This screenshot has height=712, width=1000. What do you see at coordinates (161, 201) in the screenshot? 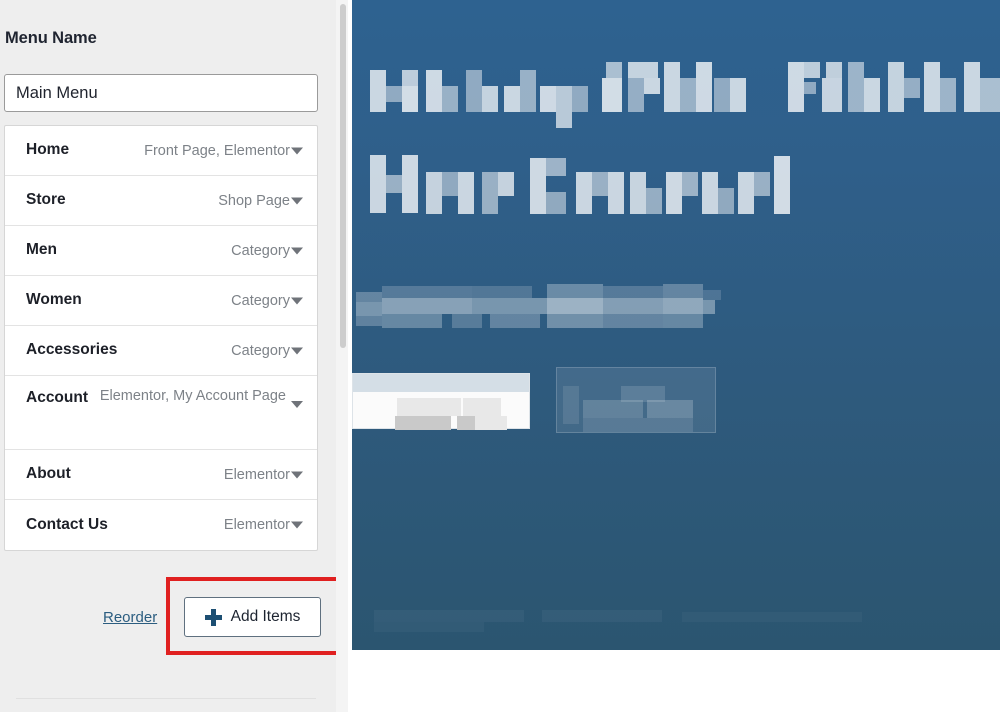
I see `menu-item-store: Store Shop Page` at bounding box center [161, 201].